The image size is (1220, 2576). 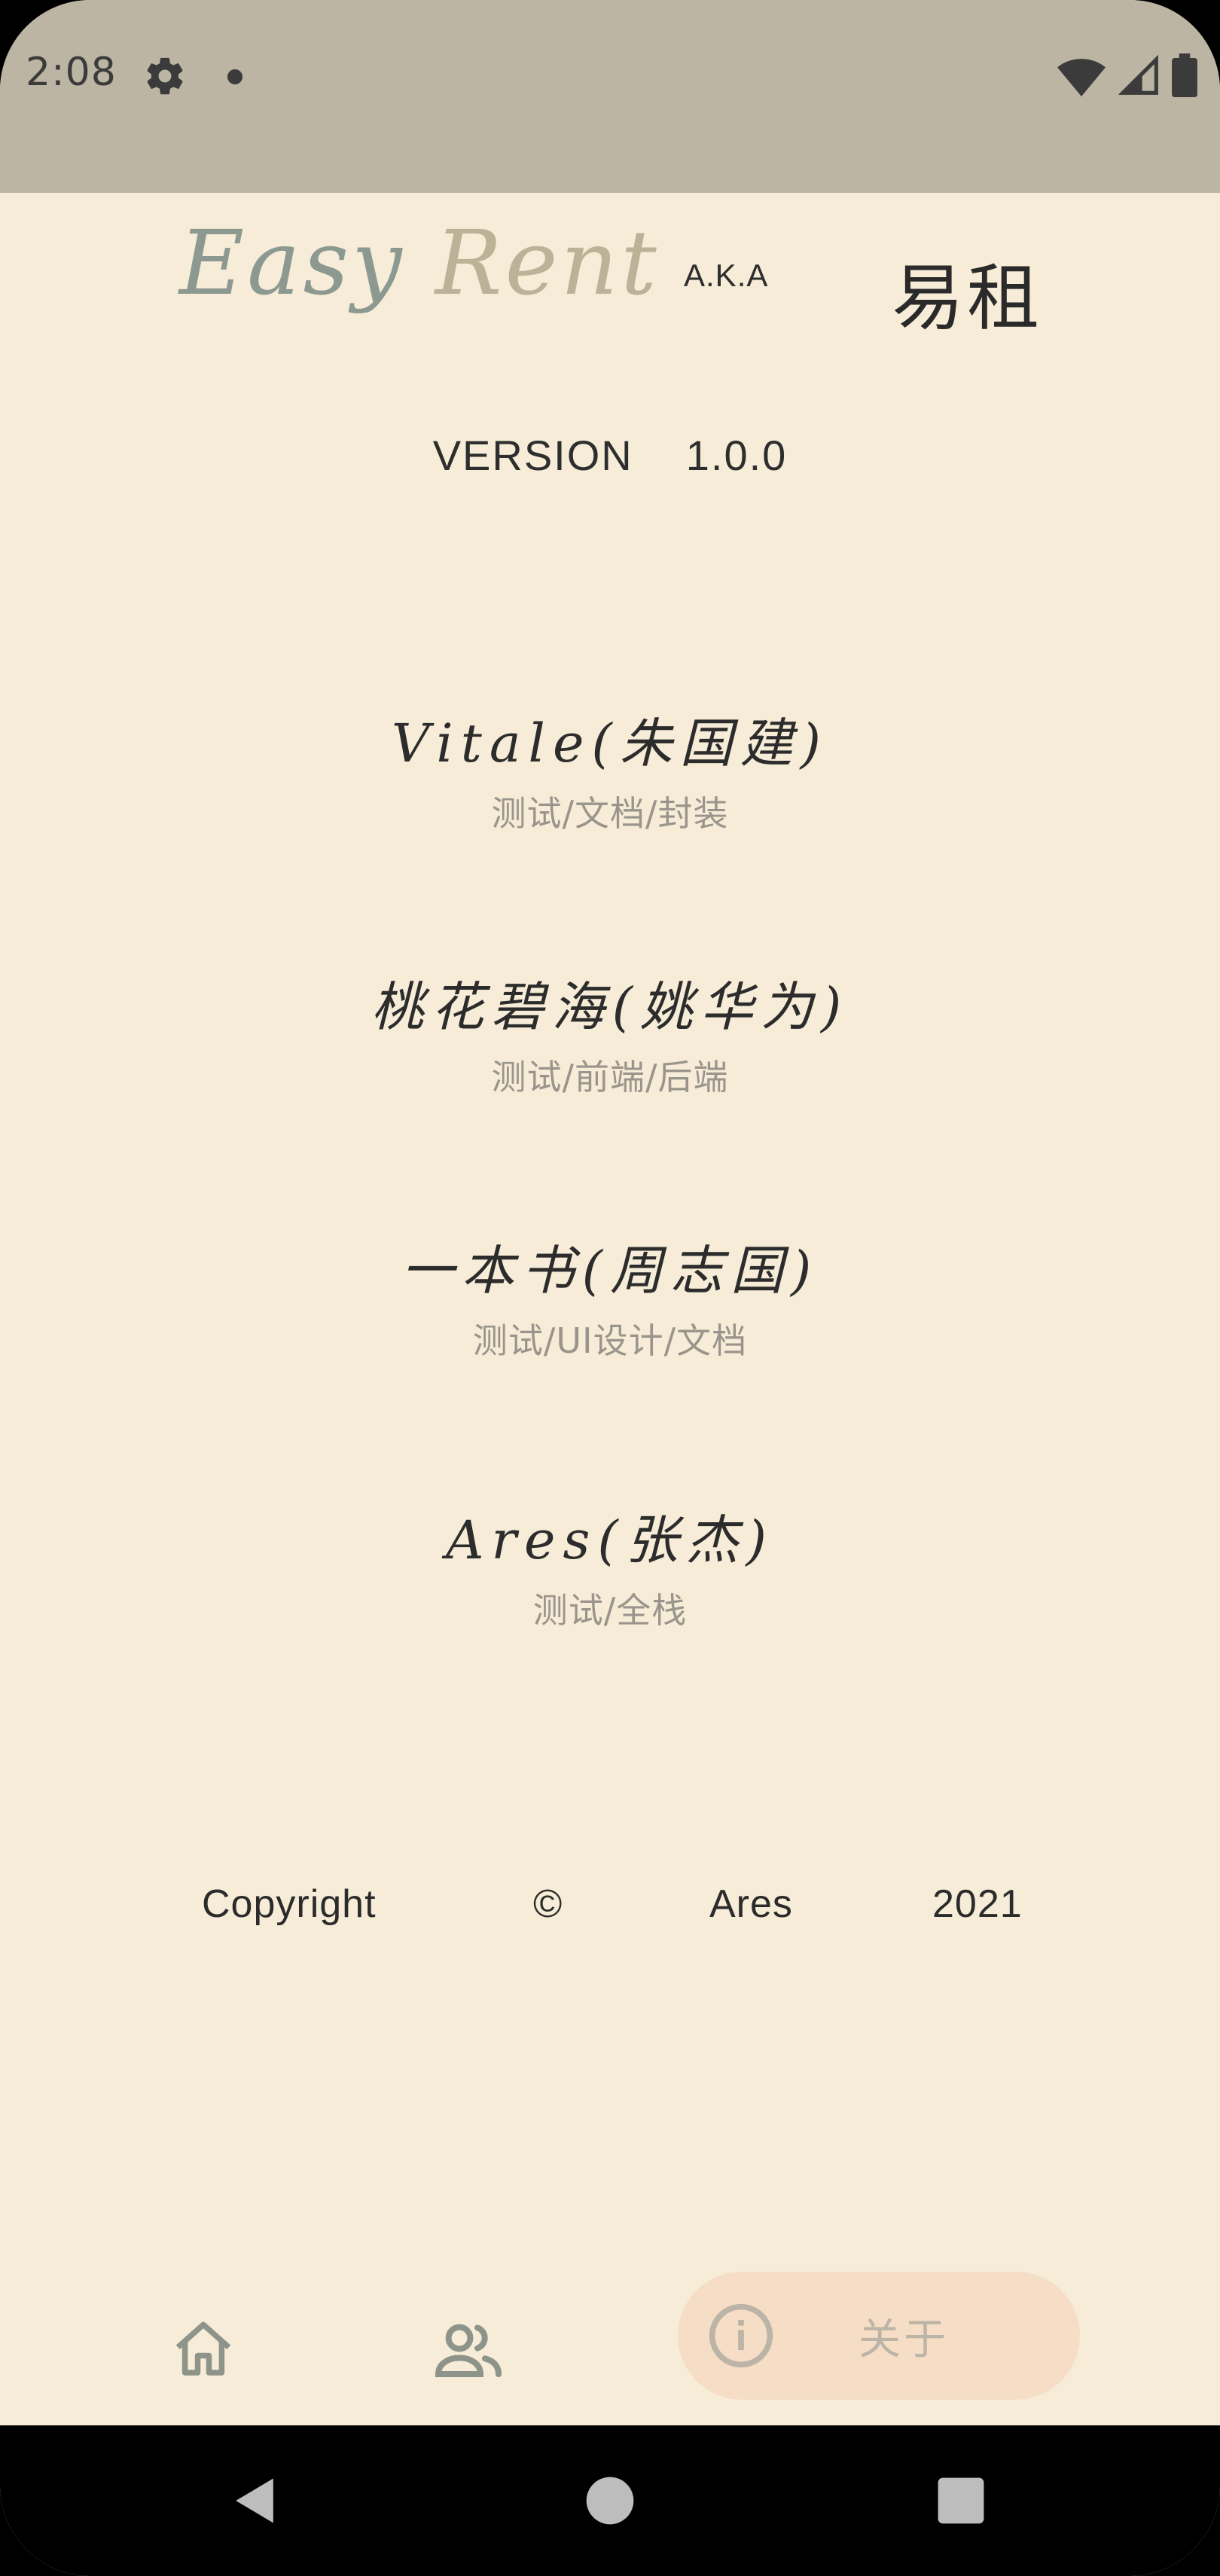 I want to click on gear-icon, so click(x=165, y=76).